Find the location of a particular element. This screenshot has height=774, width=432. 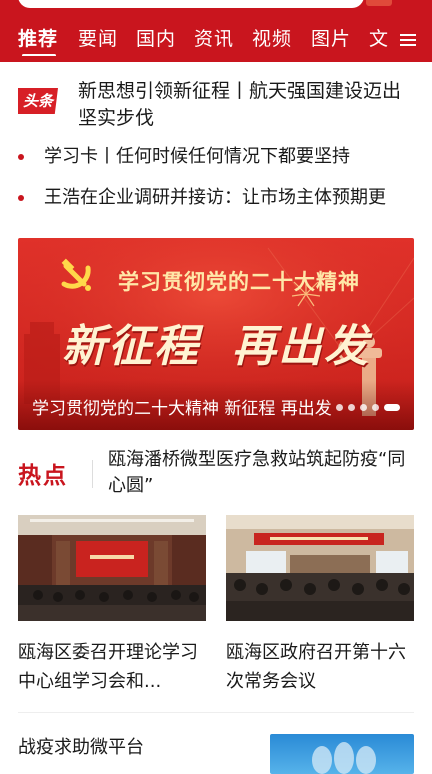

headline-badge: 头条 is located at coordinates (38, 101).